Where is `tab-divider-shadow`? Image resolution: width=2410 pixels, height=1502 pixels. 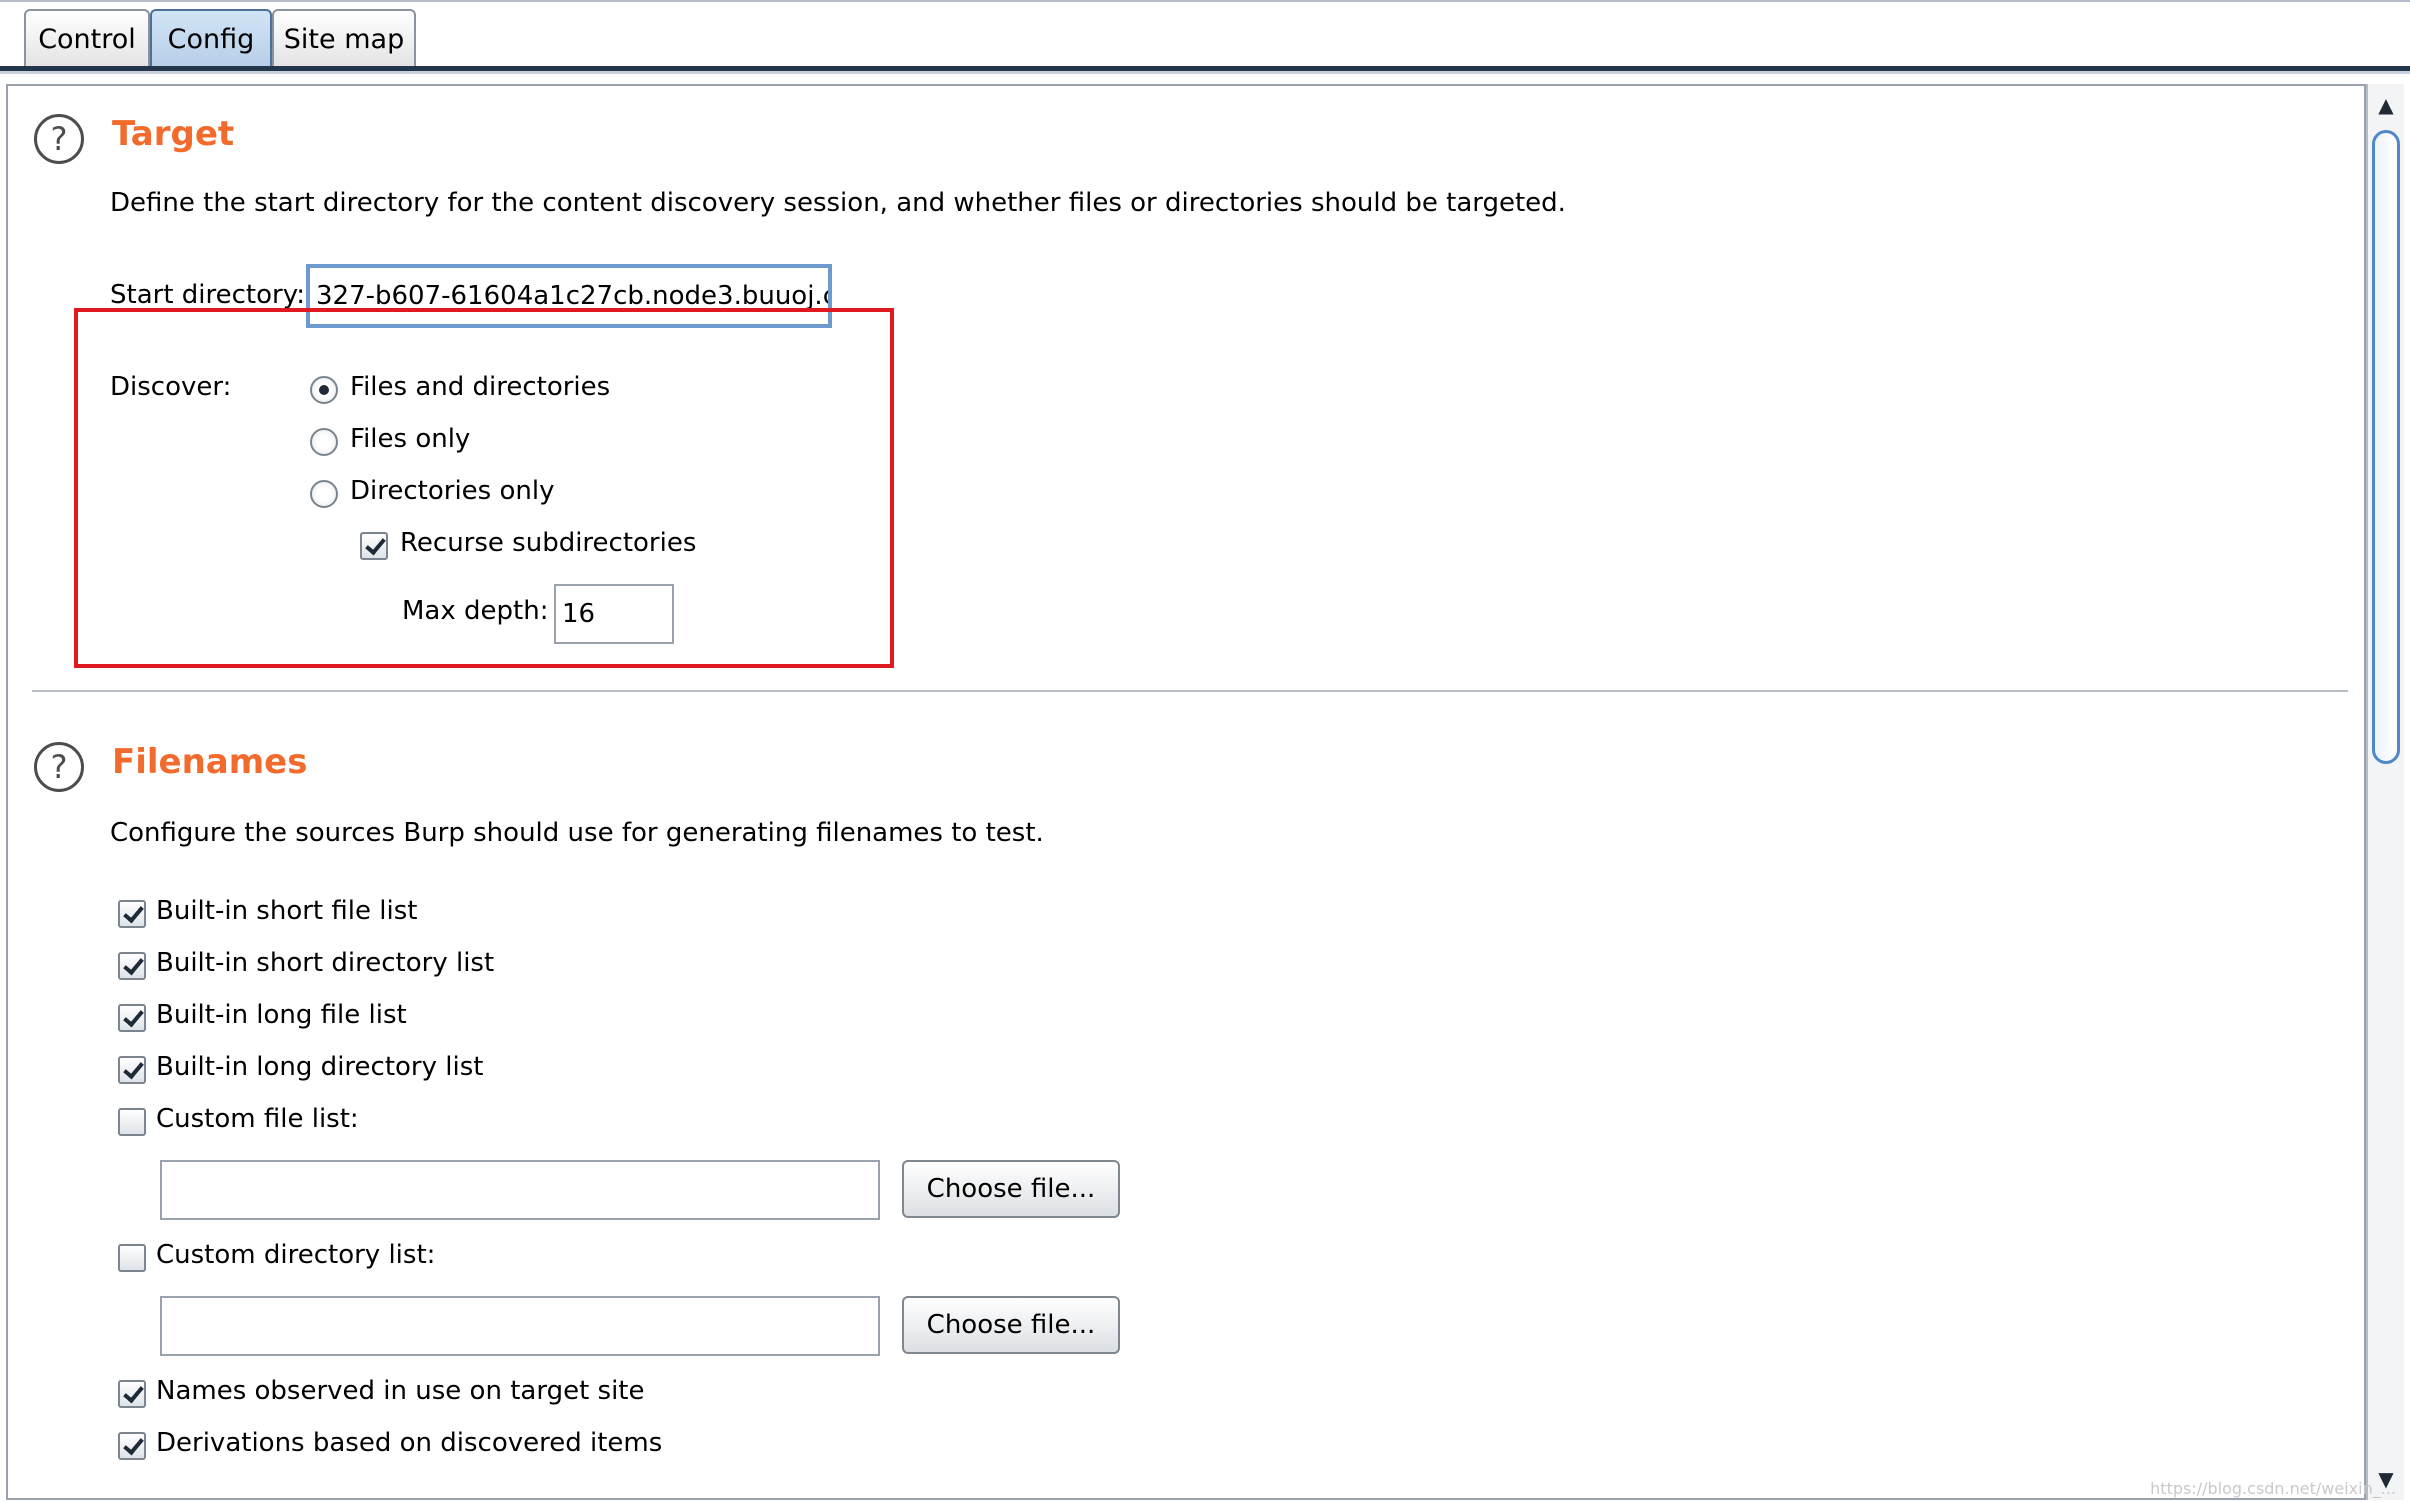 tab-divider-shadow is located at coordinates (1205, 72).